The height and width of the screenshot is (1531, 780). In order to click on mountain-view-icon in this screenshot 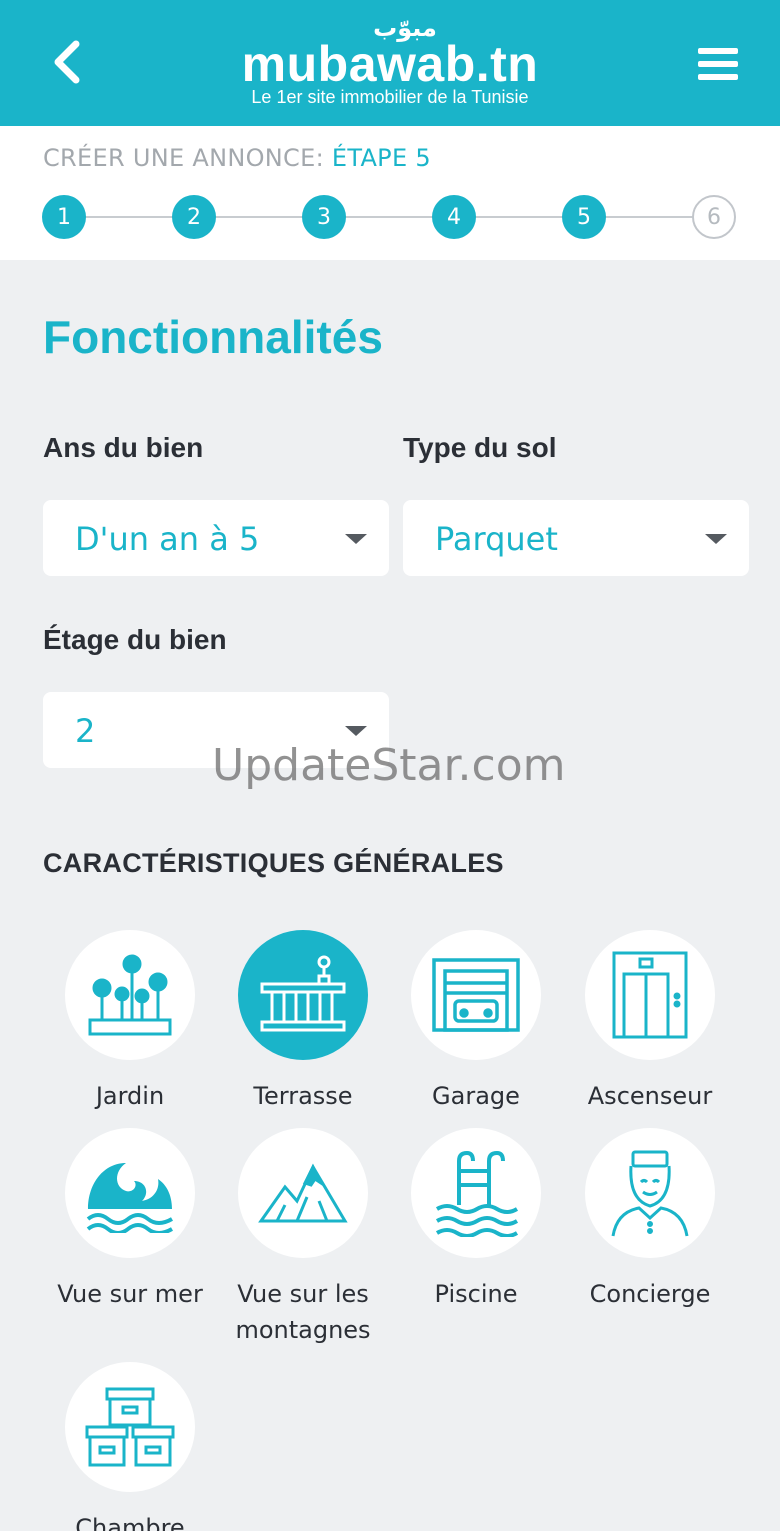, I will do `click(303, 1193)`.